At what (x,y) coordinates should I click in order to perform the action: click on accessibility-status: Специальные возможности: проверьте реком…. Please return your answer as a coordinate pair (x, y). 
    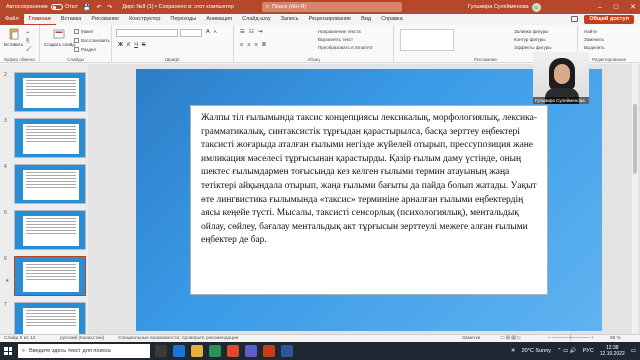
    Looking at the image, I should click on (178, 338).